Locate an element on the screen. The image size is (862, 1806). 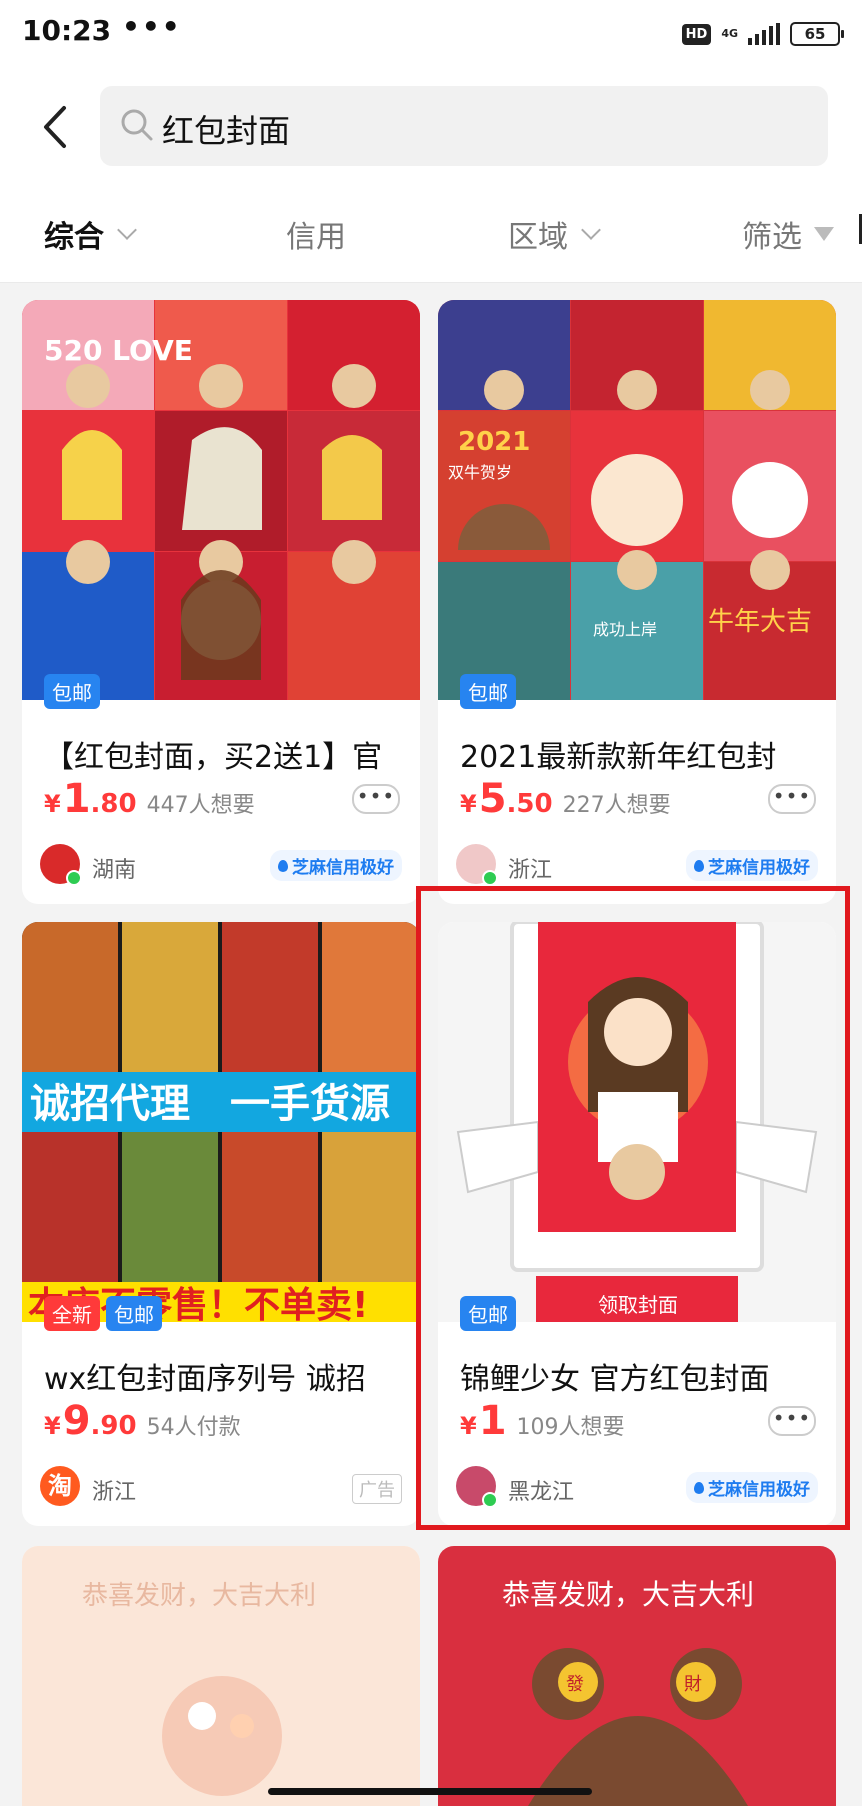
filter-credit: 信用 is located at coordinates (316, 234).